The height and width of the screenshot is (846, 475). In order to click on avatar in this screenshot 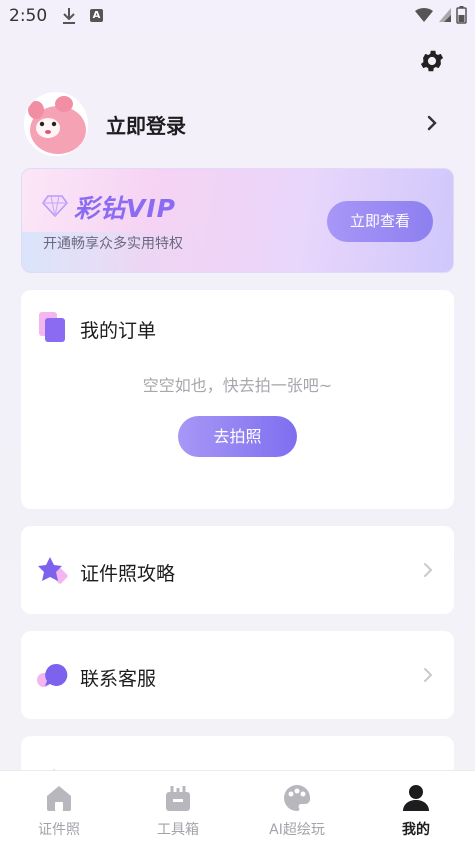, I will do `click(56, 124)`.